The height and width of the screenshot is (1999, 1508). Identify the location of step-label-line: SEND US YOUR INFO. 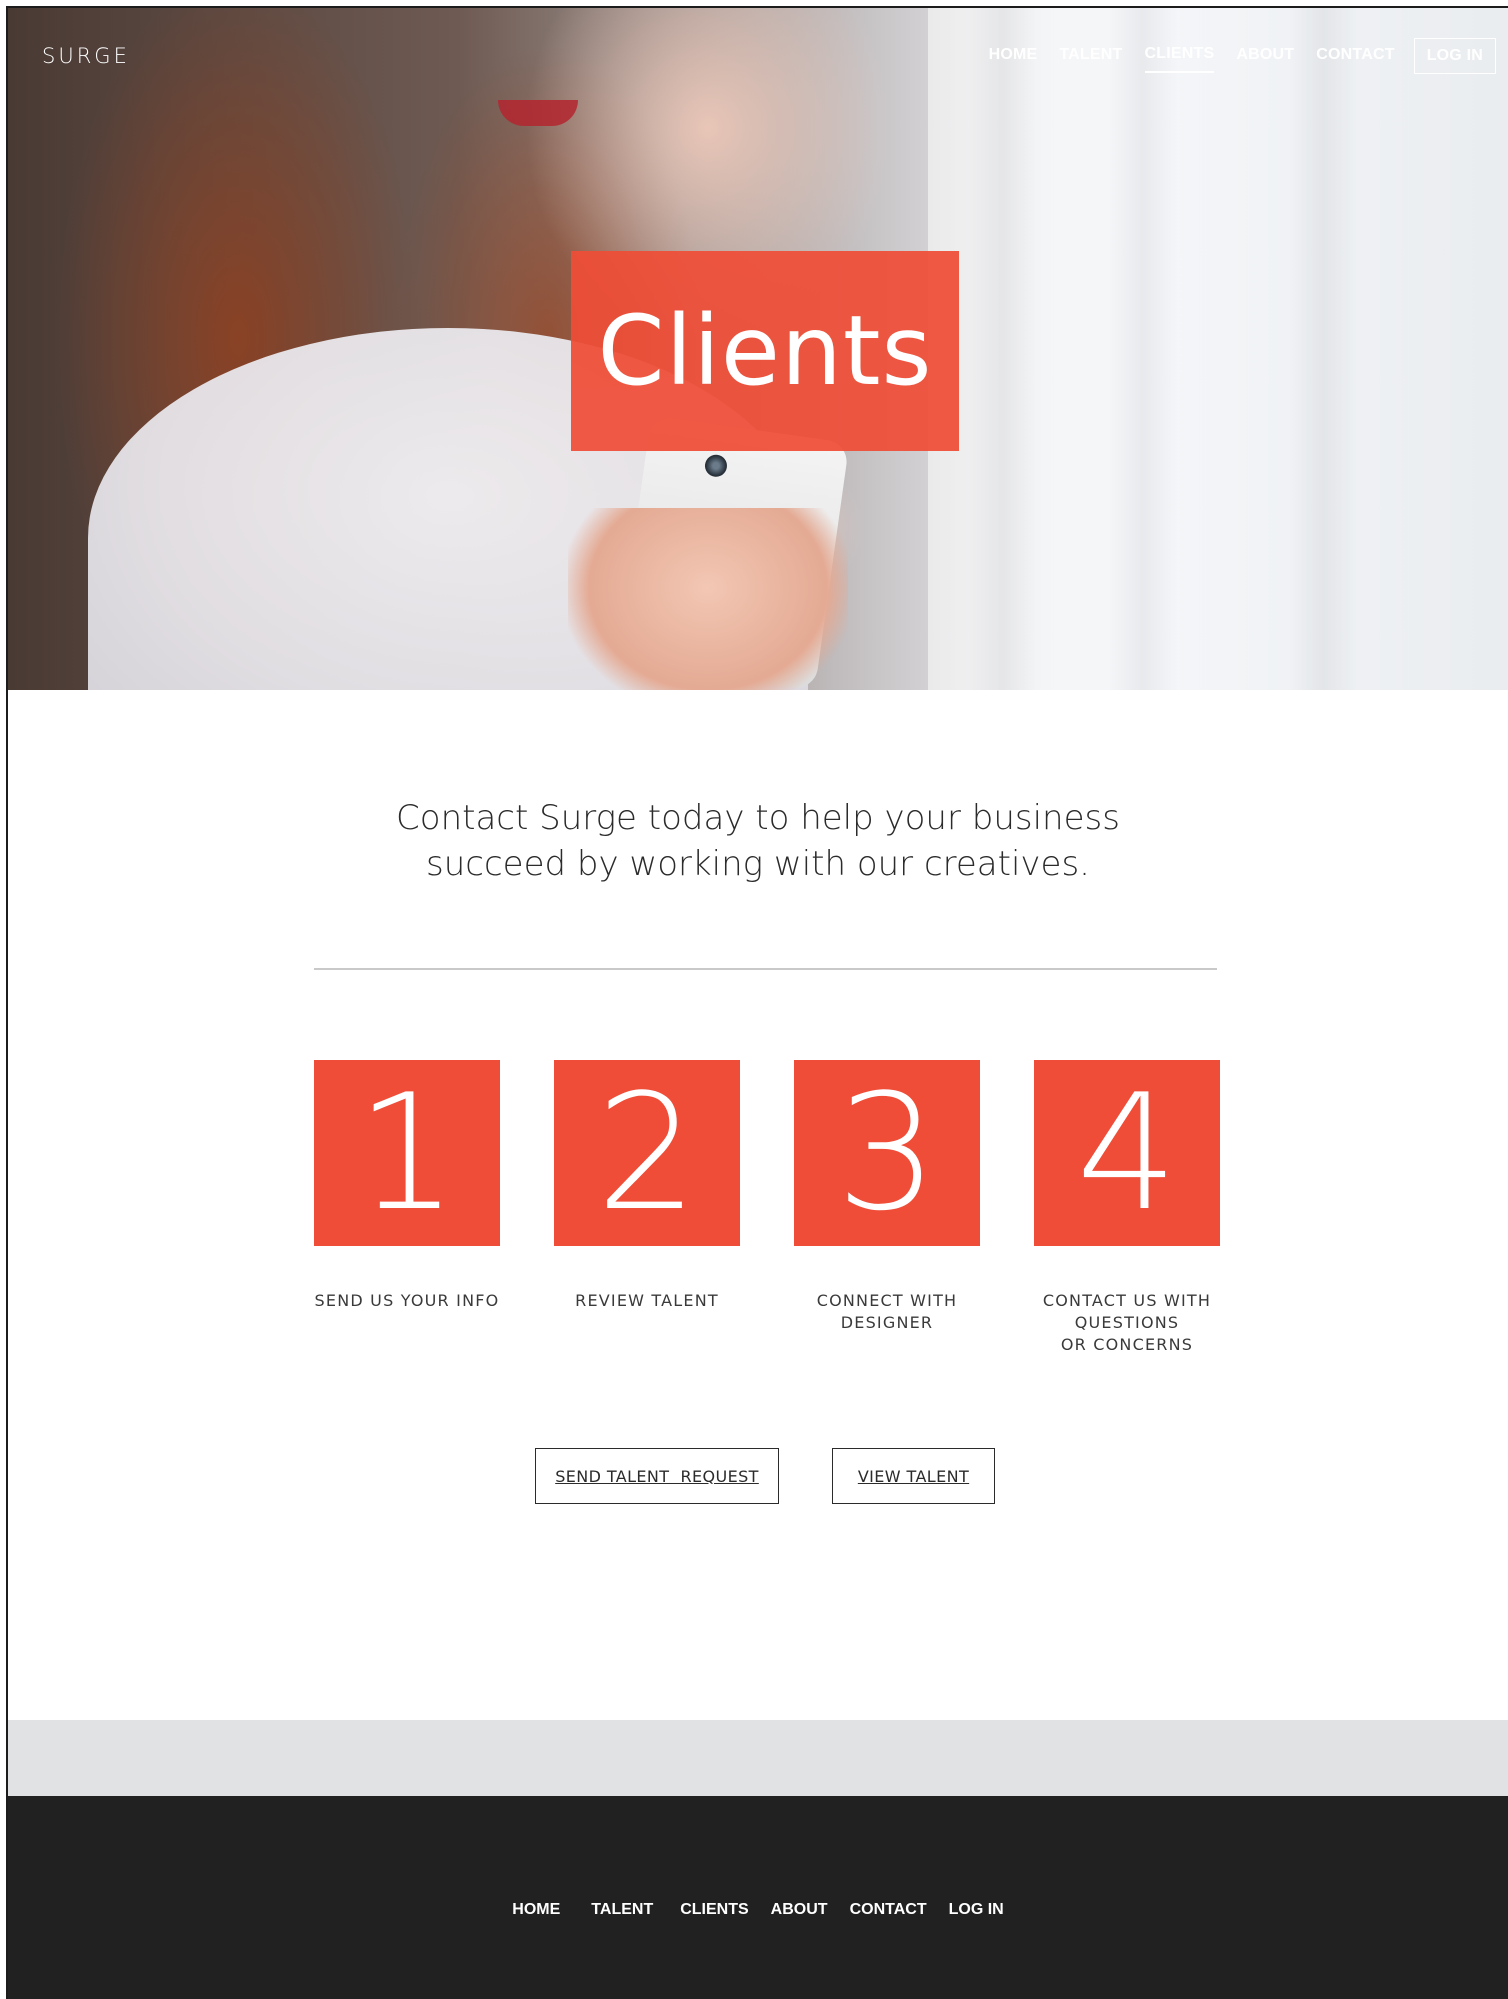
(407, 1300).